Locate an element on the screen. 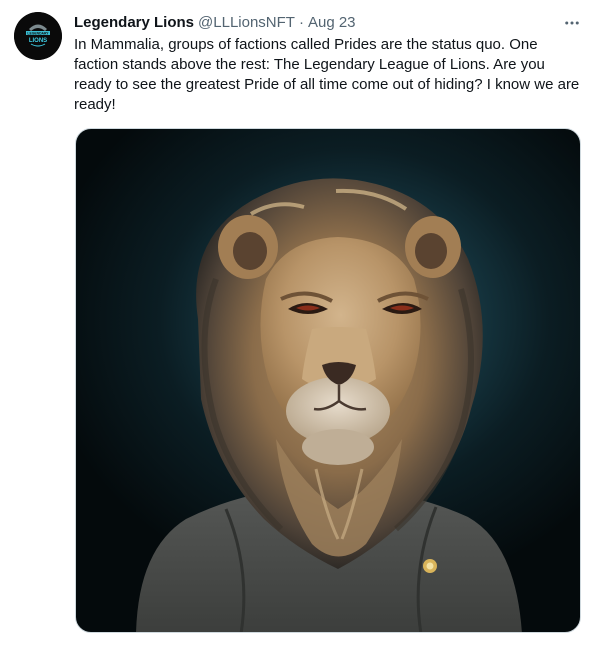  user-handle: @LLLionsNFT is located at coordinates (246, 23).